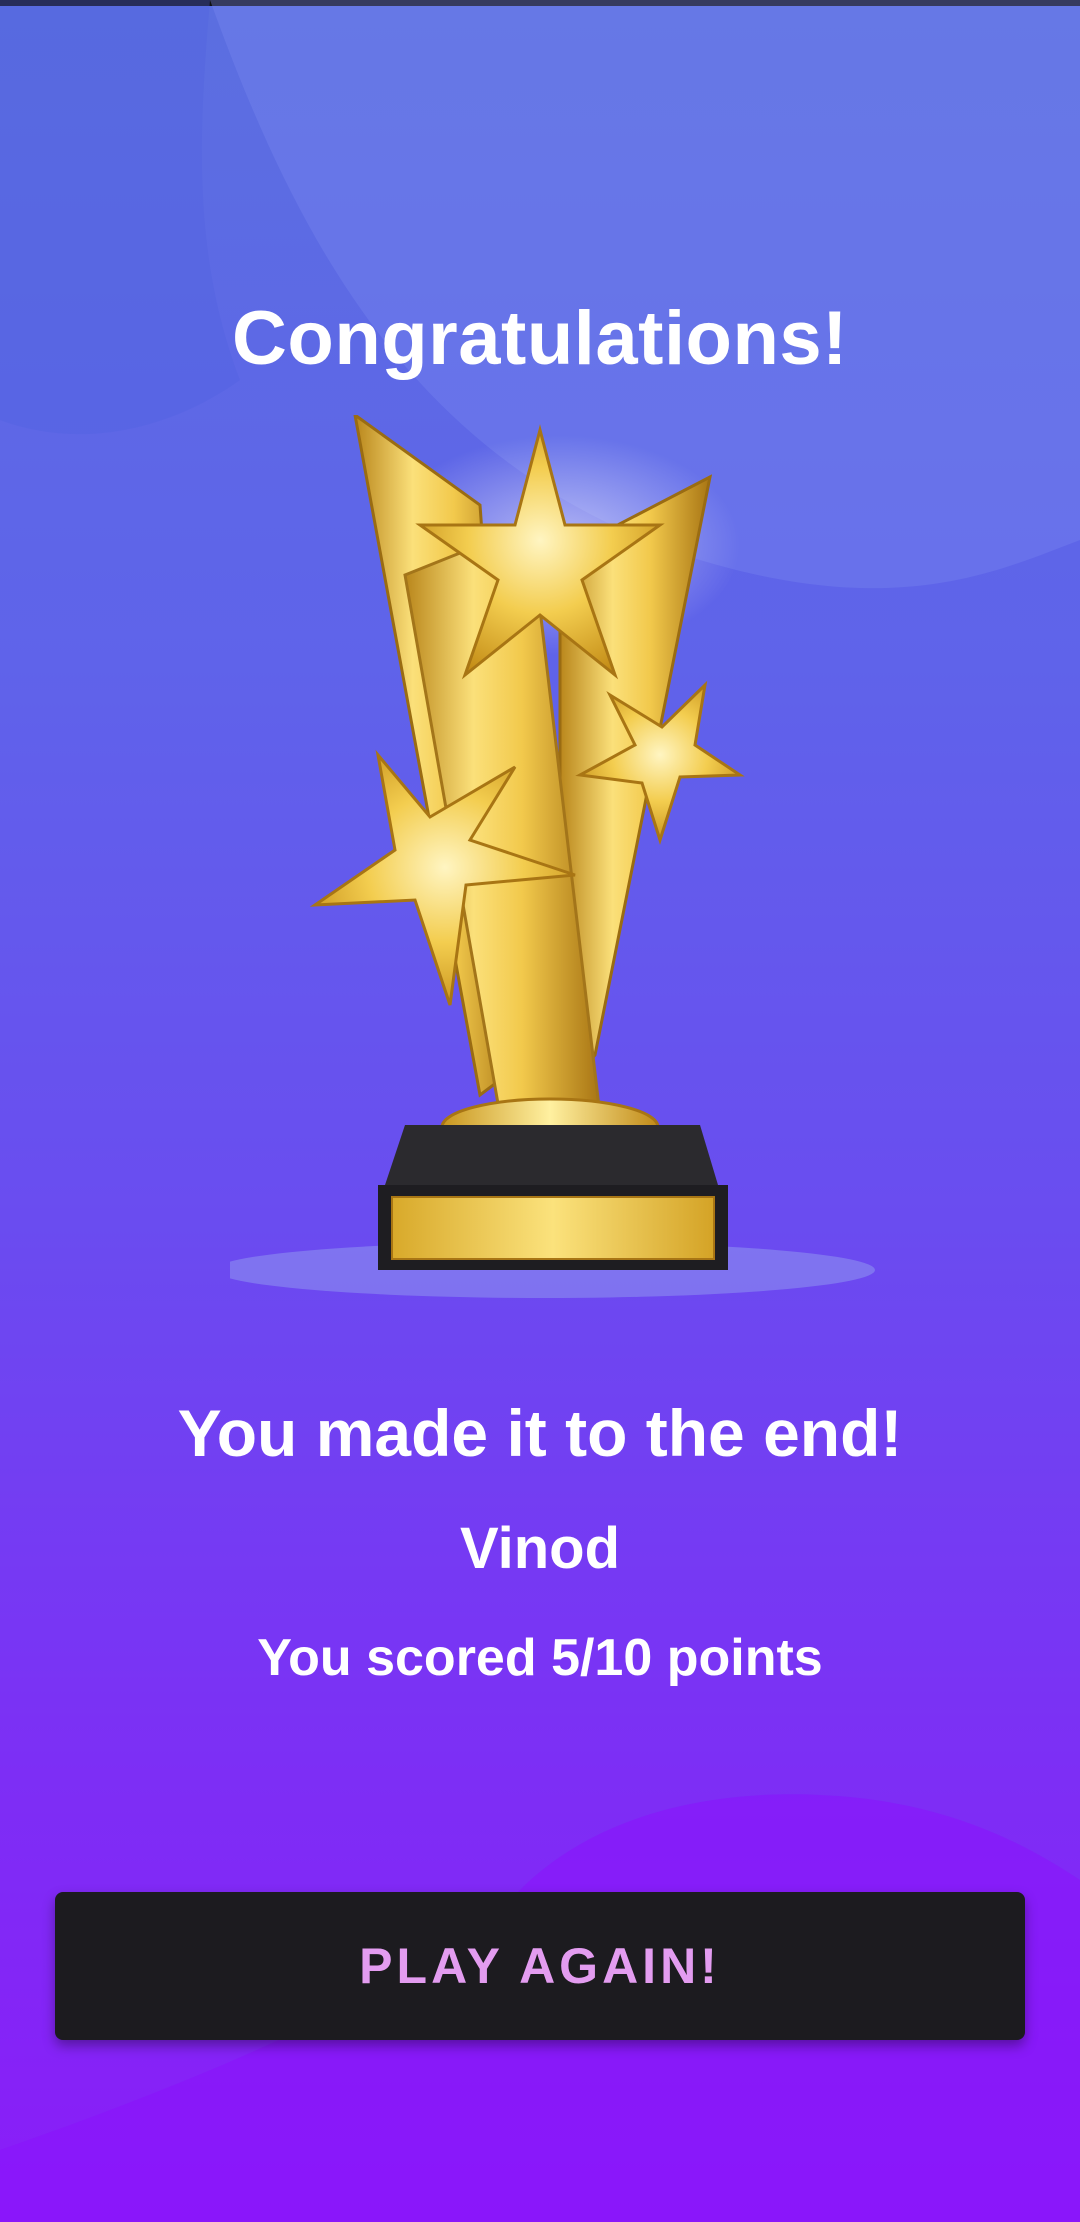 The width and height of the screenshot is (1080, 2222). What do you see at coordinates (540, 1658) in the screenshot?
I see `score-text: You scored 5/10 points` at bounding box center [540, 1658].